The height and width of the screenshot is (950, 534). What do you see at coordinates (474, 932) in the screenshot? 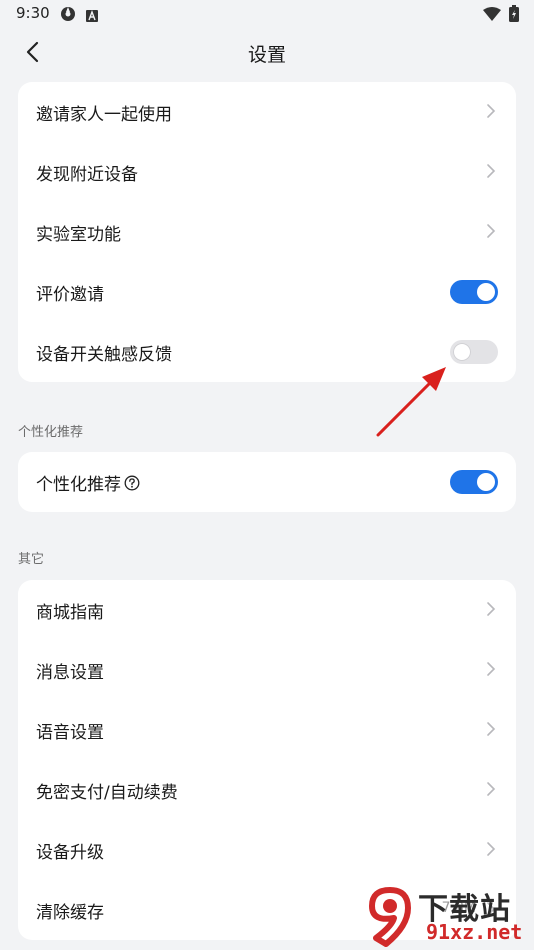
I see `watermark-url: 91xz.net` at bounding box center [474, 932].